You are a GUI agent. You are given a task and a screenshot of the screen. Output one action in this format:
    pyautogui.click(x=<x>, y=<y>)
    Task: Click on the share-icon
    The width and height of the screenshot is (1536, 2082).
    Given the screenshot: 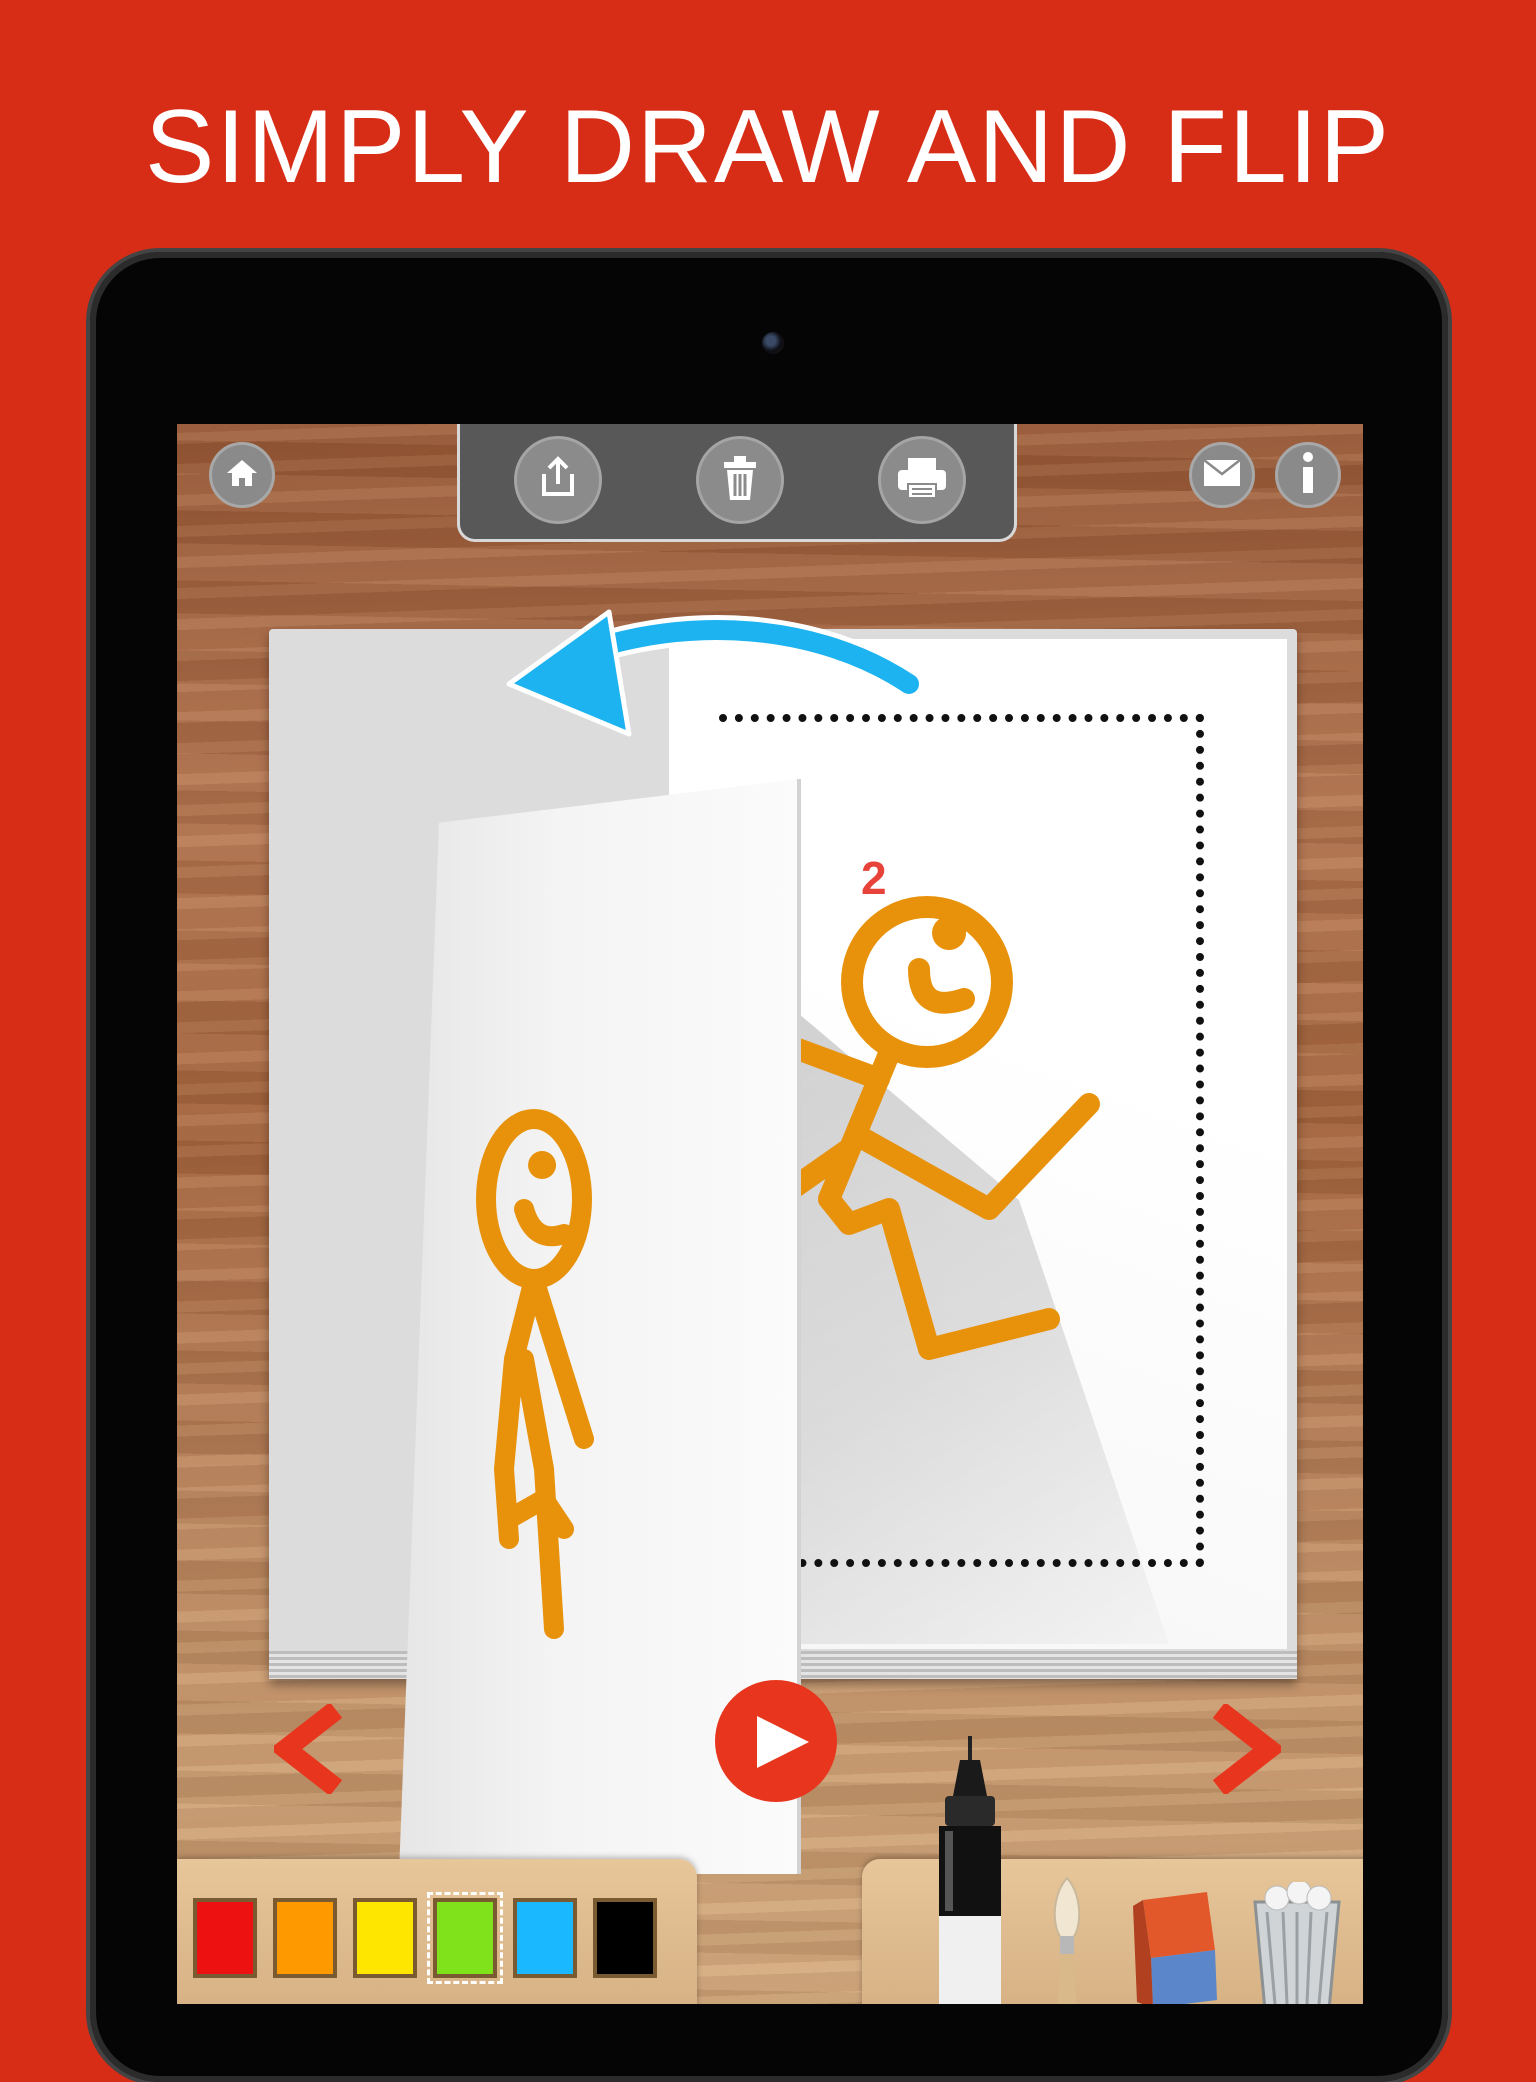 What is the action you would take?
    pyautogui.click(x=558, y=480)
    